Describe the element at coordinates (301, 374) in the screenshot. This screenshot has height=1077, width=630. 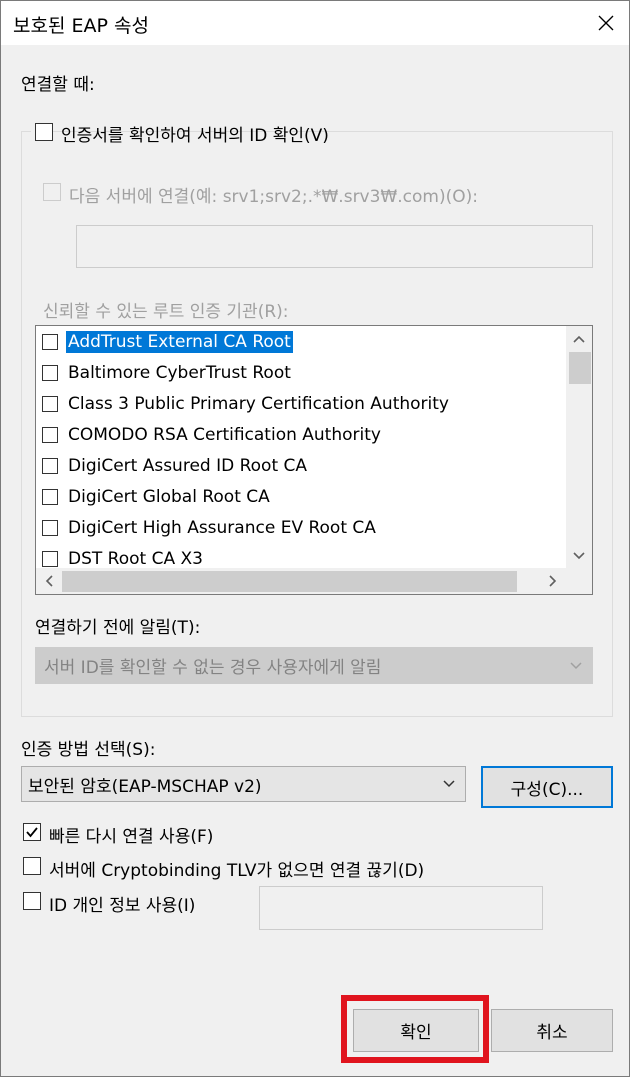
I see `list-item: Baltimore CyberTrust Root` at that location.